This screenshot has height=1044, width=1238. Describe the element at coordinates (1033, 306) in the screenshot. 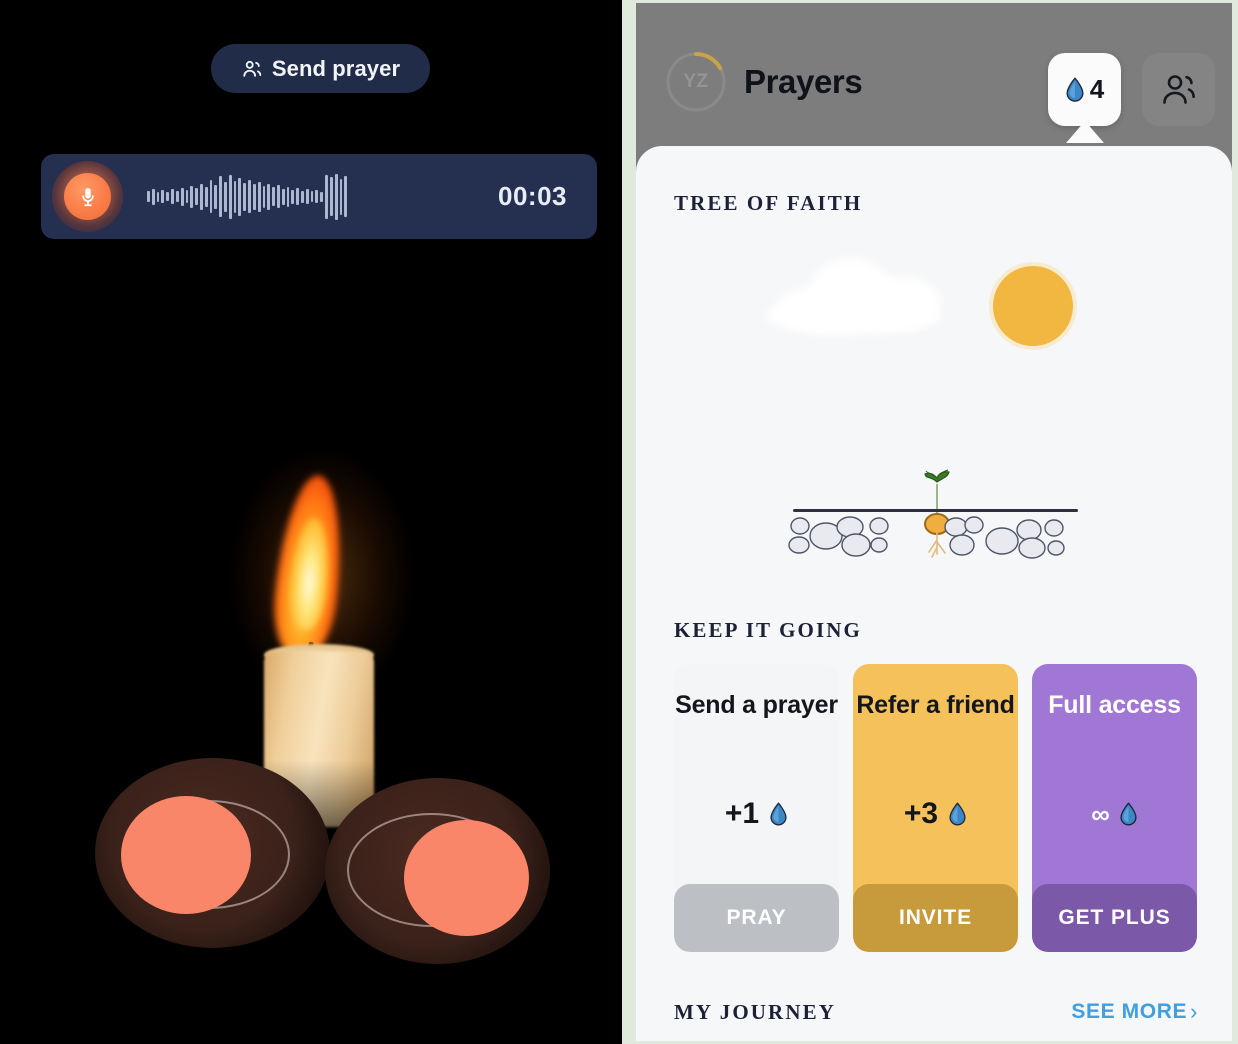

I see `sun-icon` at that location.